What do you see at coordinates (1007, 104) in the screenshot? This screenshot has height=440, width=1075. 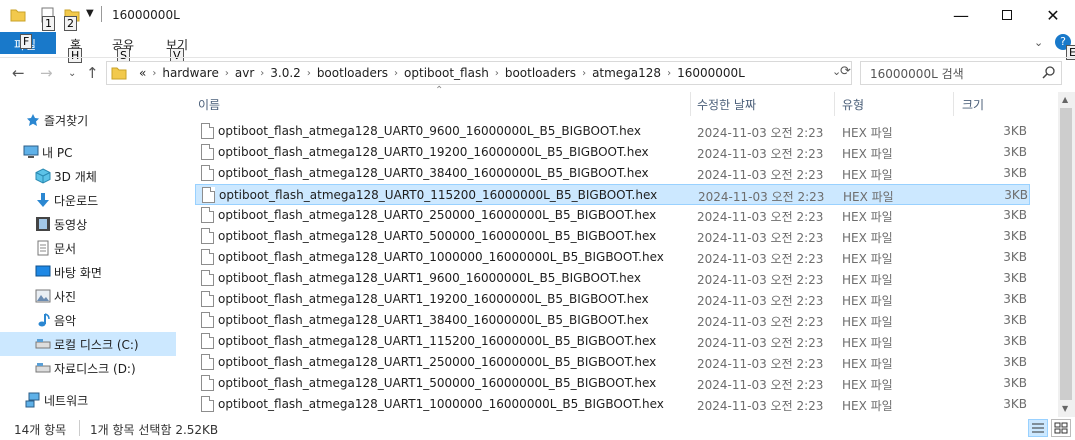 I see `column-header-size: 크기` at bounding box center [1007, 104].